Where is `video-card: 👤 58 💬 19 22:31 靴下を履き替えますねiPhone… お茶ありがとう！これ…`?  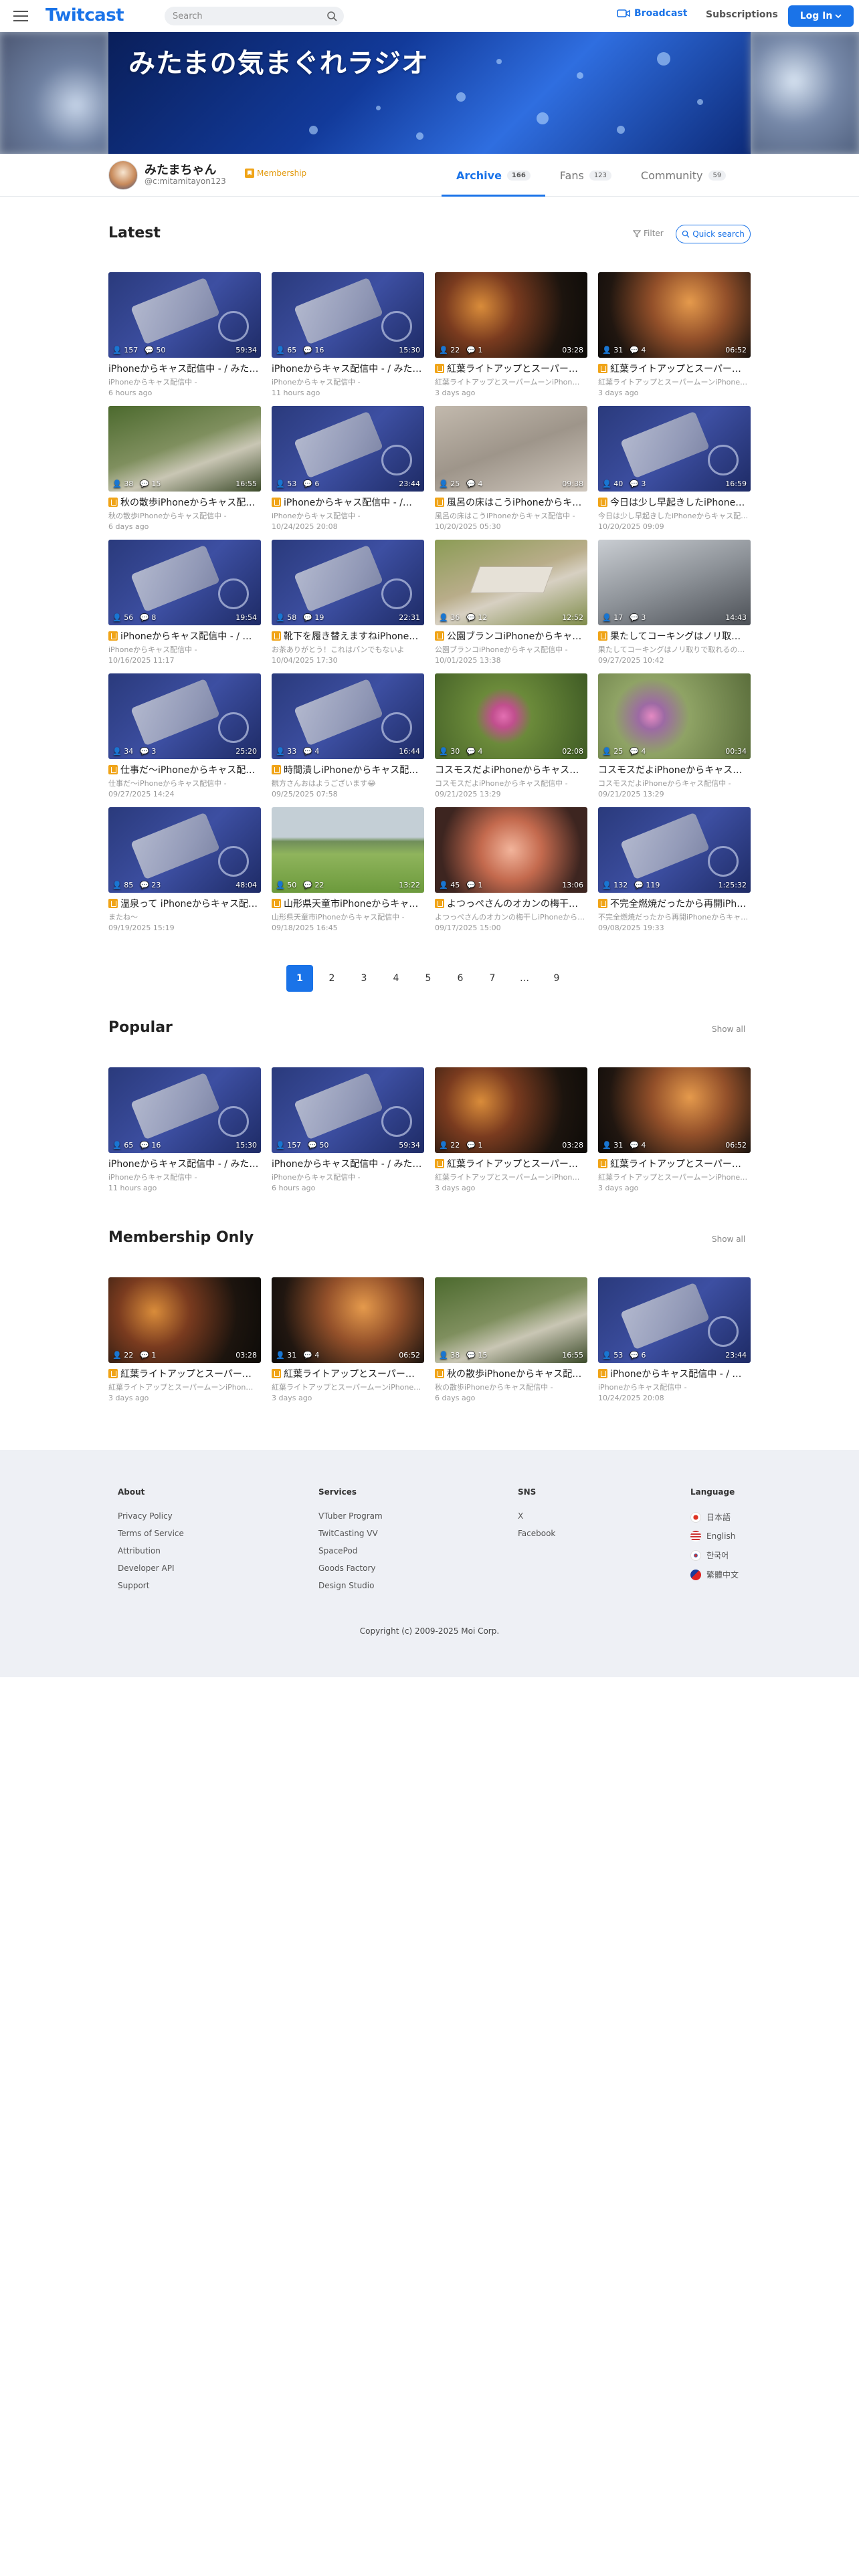 video-card: 👤 58 💬 19 22:31 靴下を履き替えますねiPhone… お茶ありがとう！これ… is located at coordinates (348, 606).